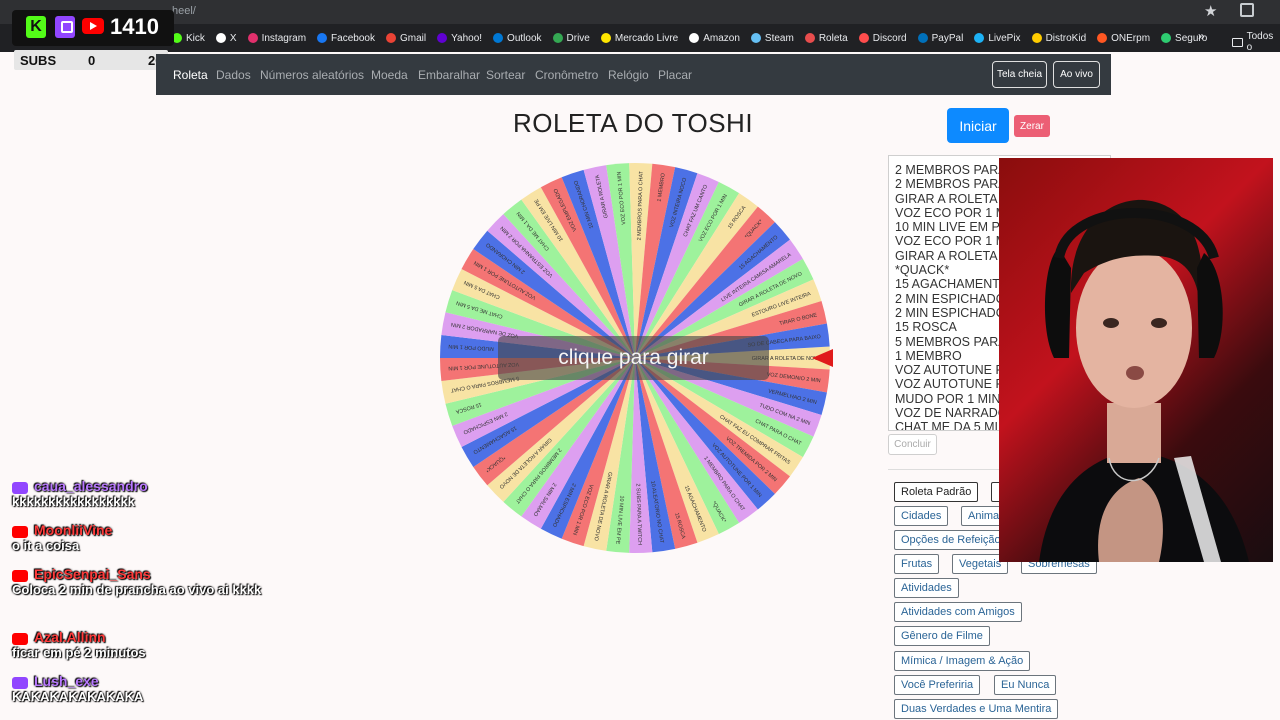 The width and height of the screenshot is (1280, 720). Describe the element at coordinates (566, 75) in the screenshot. I see `nav-cronometro: Cronômetro` at that location.